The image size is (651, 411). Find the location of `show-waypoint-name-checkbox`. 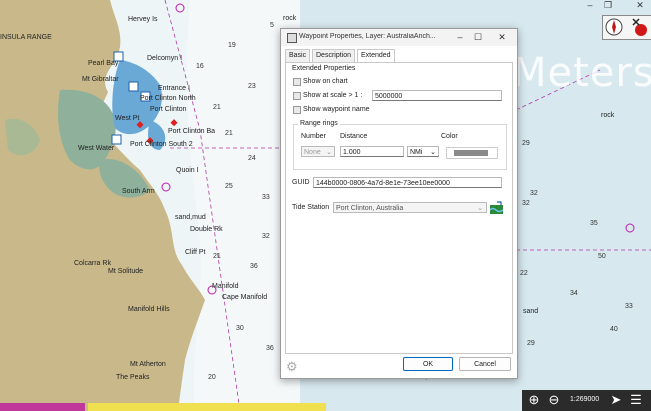

show-waypoint-name-checkbox is located at coordinates (297, 110).